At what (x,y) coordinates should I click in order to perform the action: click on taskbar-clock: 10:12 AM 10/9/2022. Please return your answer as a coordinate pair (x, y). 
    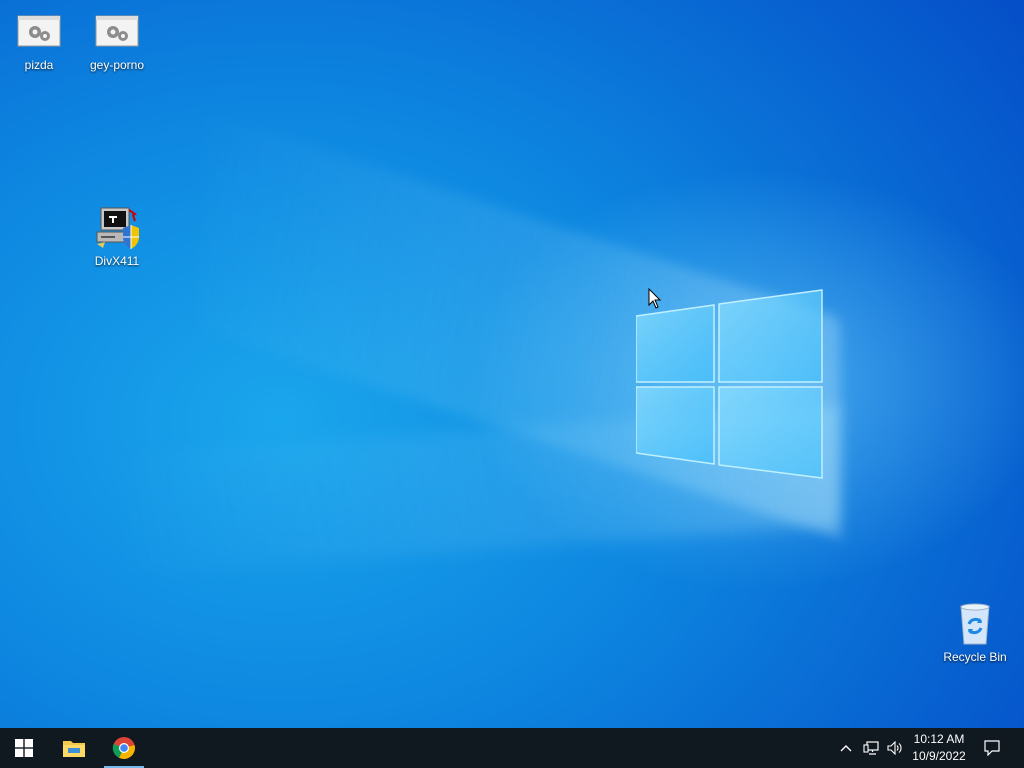
    Looking at the image, I should click on (939, 748).